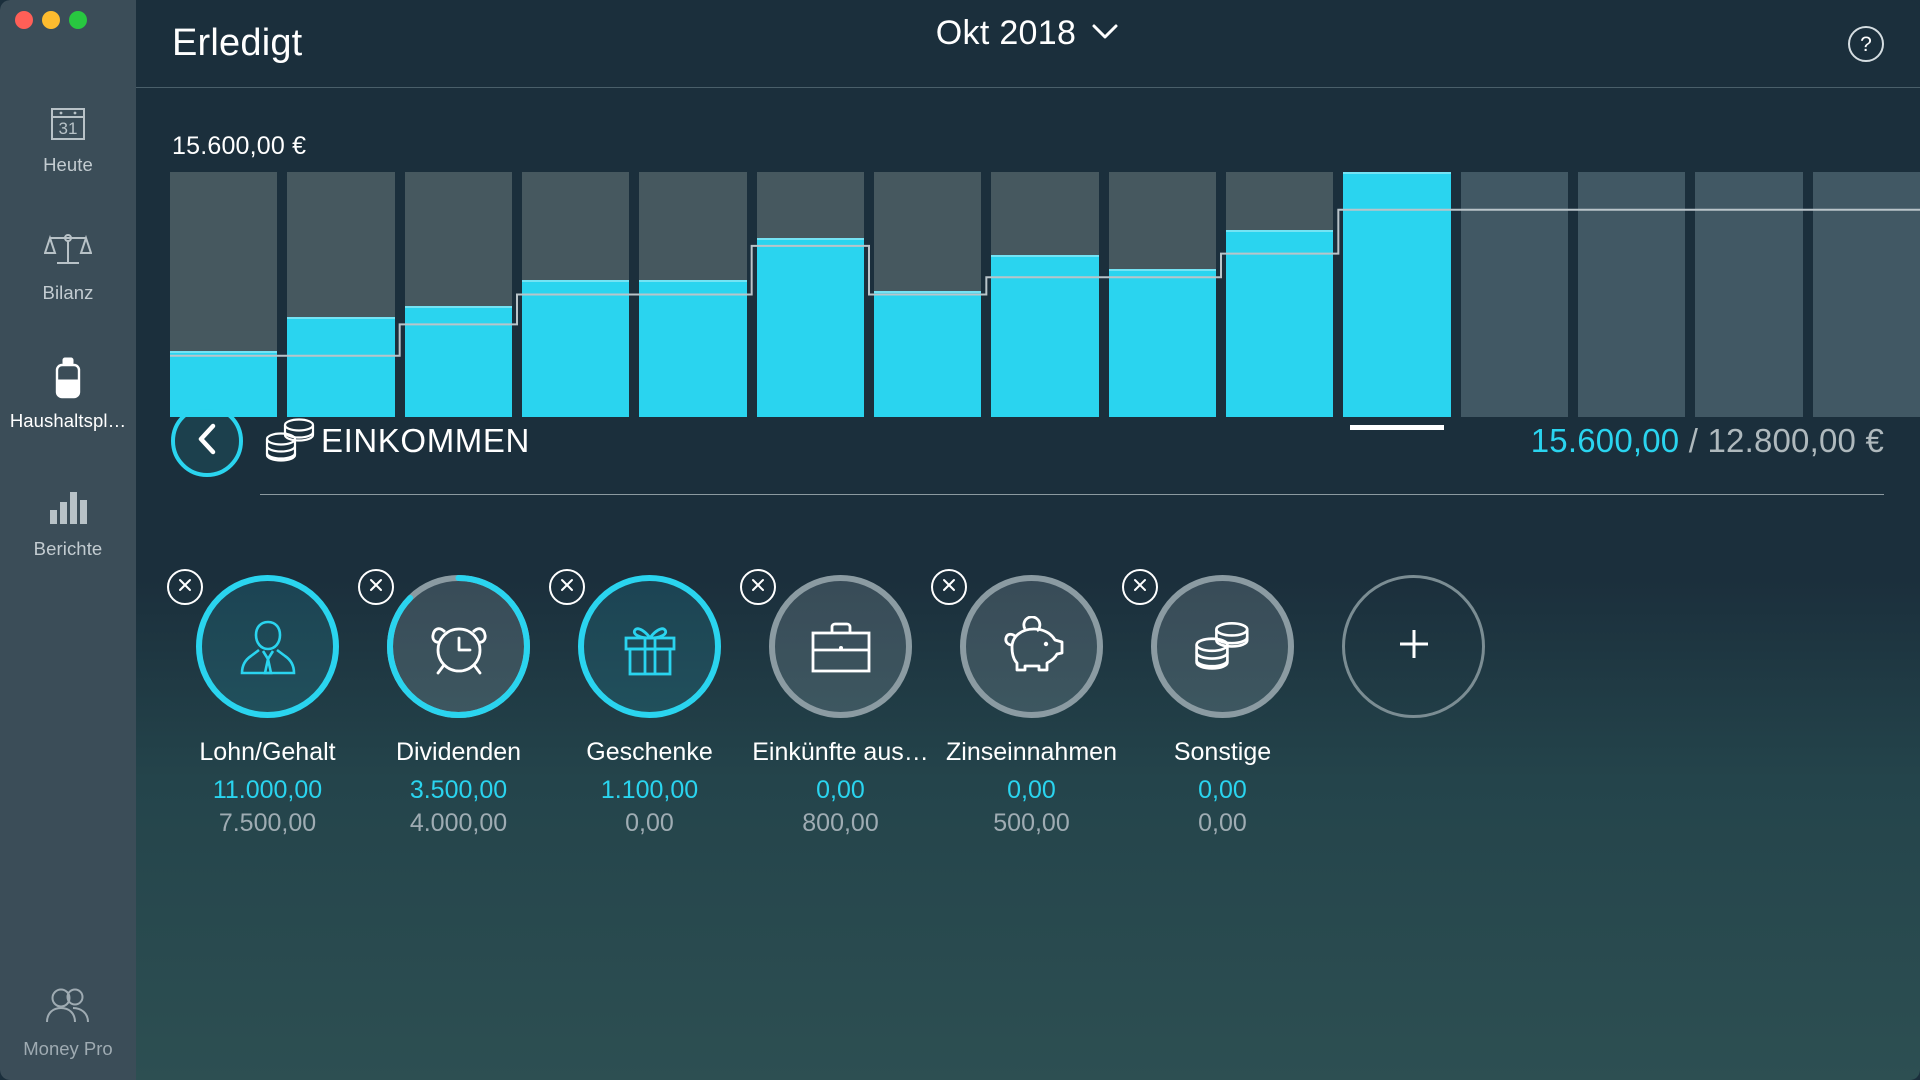 The width and height of the screenshot is (1920, 1080). Describe the element at coordinates (68, 292) in the screenshot. I see `sidebar-item-label: Bilanz` at that location.